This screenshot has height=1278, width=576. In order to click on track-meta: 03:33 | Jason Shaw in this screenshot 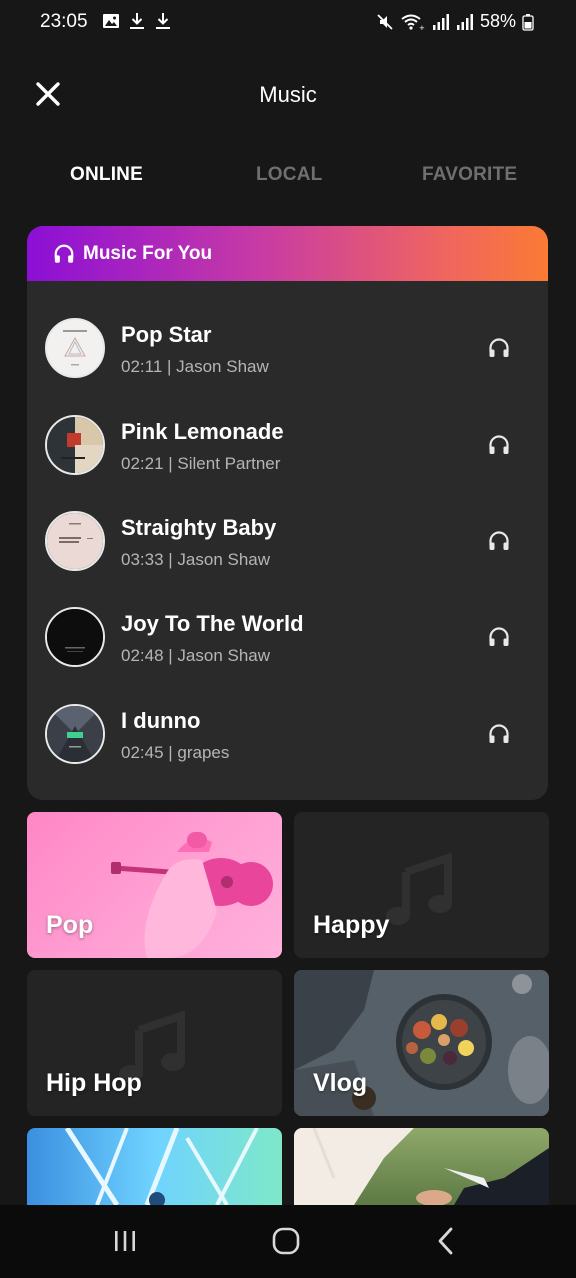, I will do `click(196, 559)`.